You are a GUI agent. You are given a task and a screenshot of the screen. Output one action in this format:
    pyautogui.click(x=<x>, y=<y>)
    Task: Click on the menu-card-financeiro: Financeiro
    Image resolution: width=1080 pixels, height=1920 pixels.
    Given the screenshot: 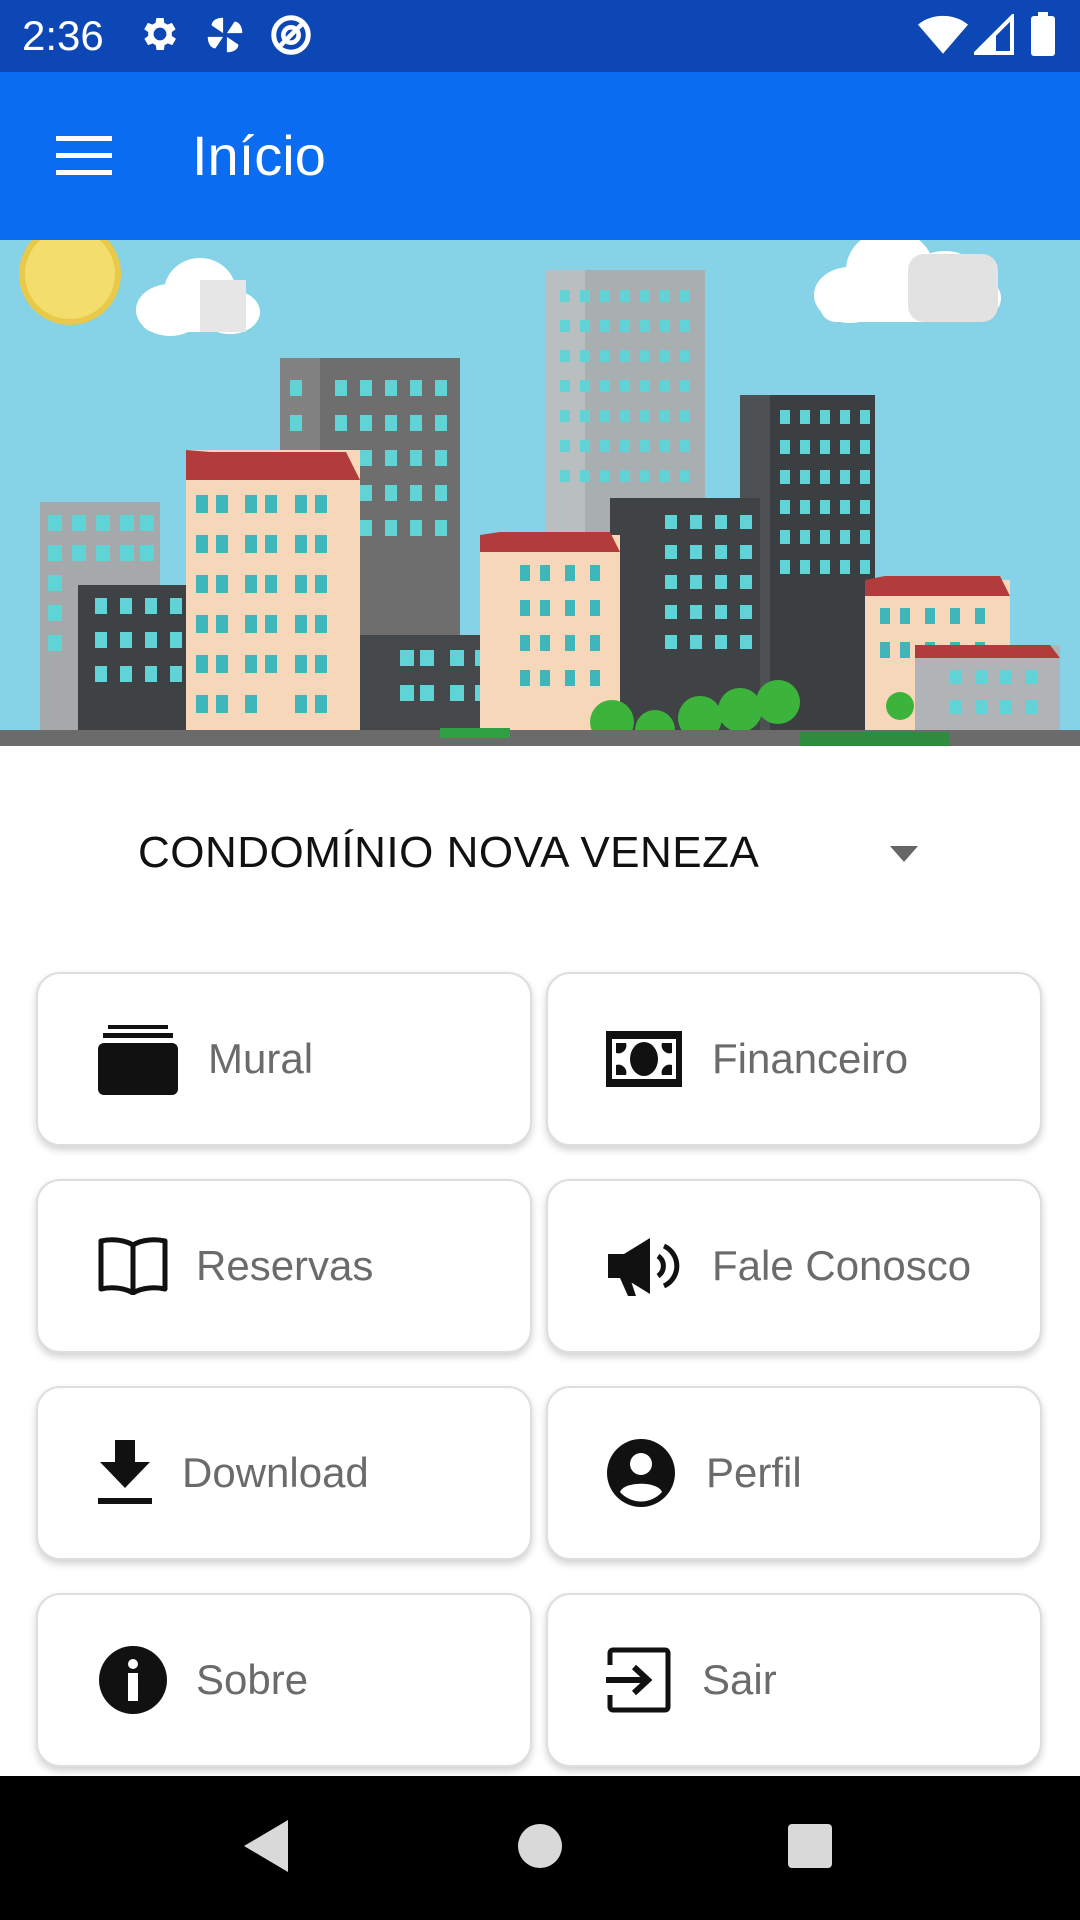 What is the action you would take?
    pyautogui.click(x=794, y=1059)
    